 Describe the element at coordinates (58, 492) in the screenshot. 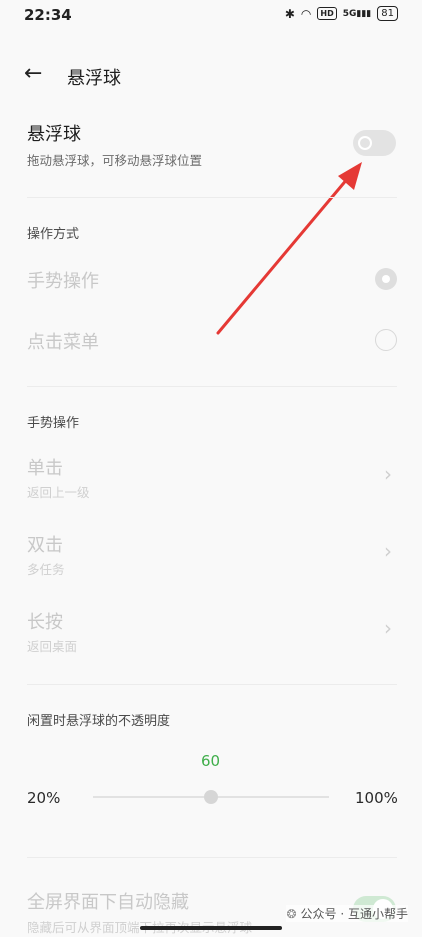

I see `gesture-value: 返回上一级` at that location.